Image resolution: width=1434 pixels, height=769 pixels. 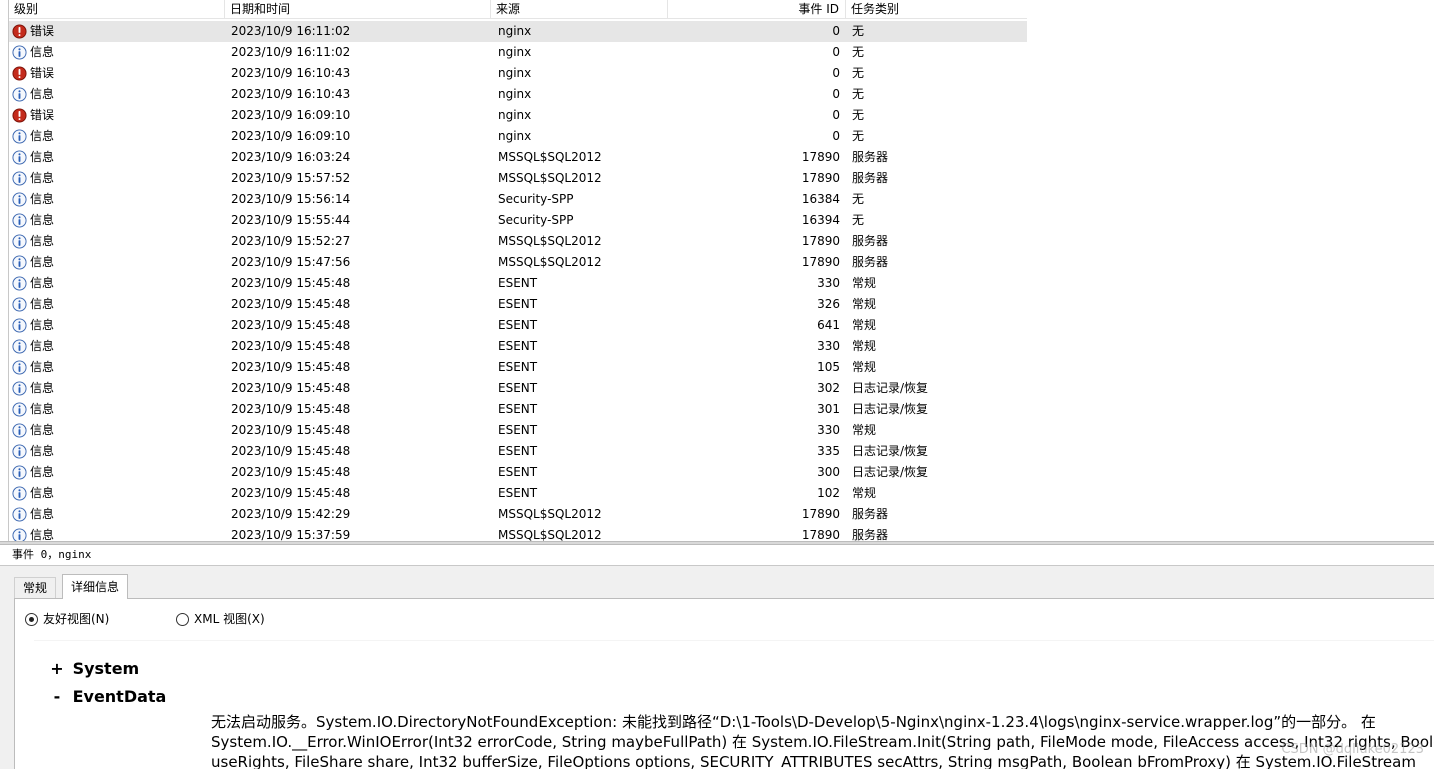 I want to click on table-row: 错误 2023/10/9 16:11:02 nginx 0 无, so click(x=518, y=31).